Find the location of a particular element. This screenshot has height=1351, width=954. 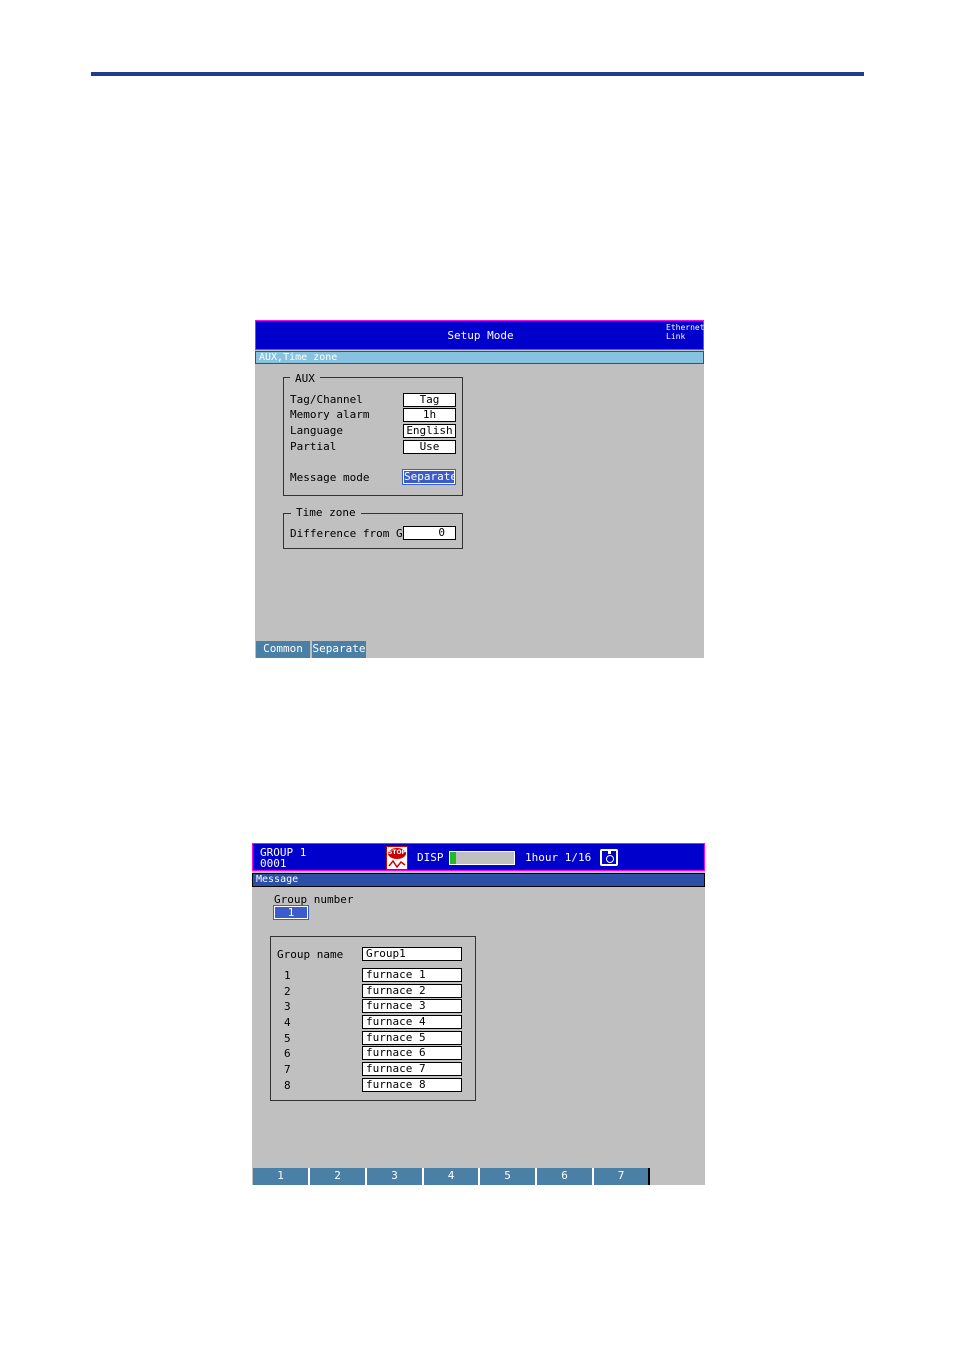

memory-alarm-field: 1h is located at coordinates (429, 415).